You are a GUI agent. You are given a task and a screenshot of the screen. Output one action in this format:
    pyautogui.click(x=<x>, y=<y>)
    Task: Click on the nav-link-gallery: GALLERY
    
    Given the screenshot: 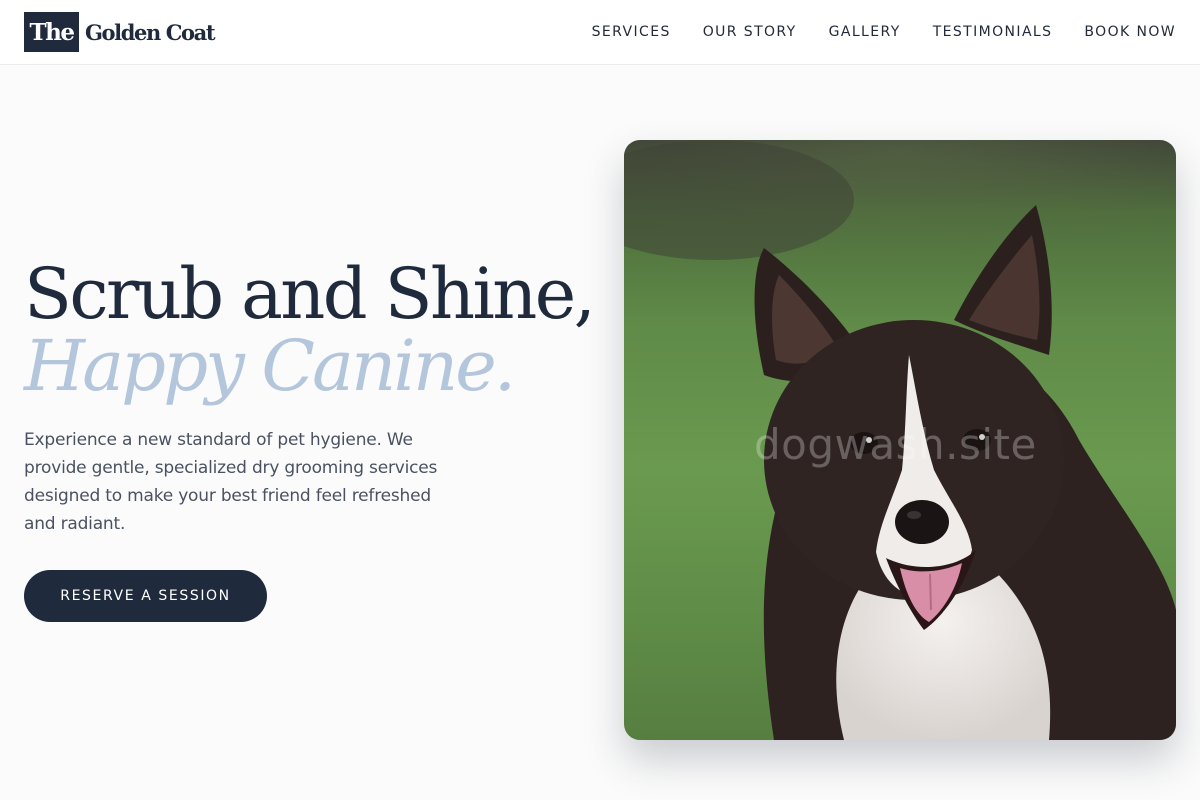 What is the action you would take?
    pyautogui.click(x=865, y=32)
    